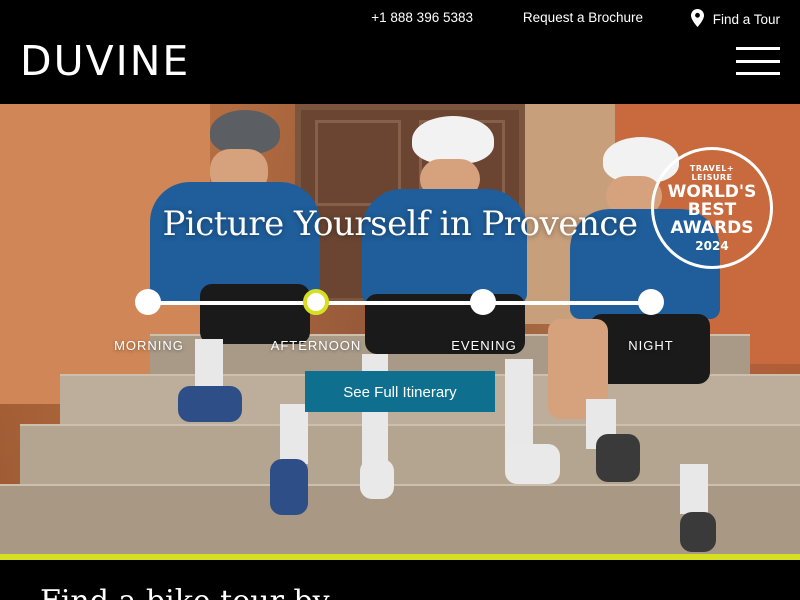  Describe the element at coordinates (185, 592) in the screenshot. I see `section-heading: Find a bike tour by` at that location.